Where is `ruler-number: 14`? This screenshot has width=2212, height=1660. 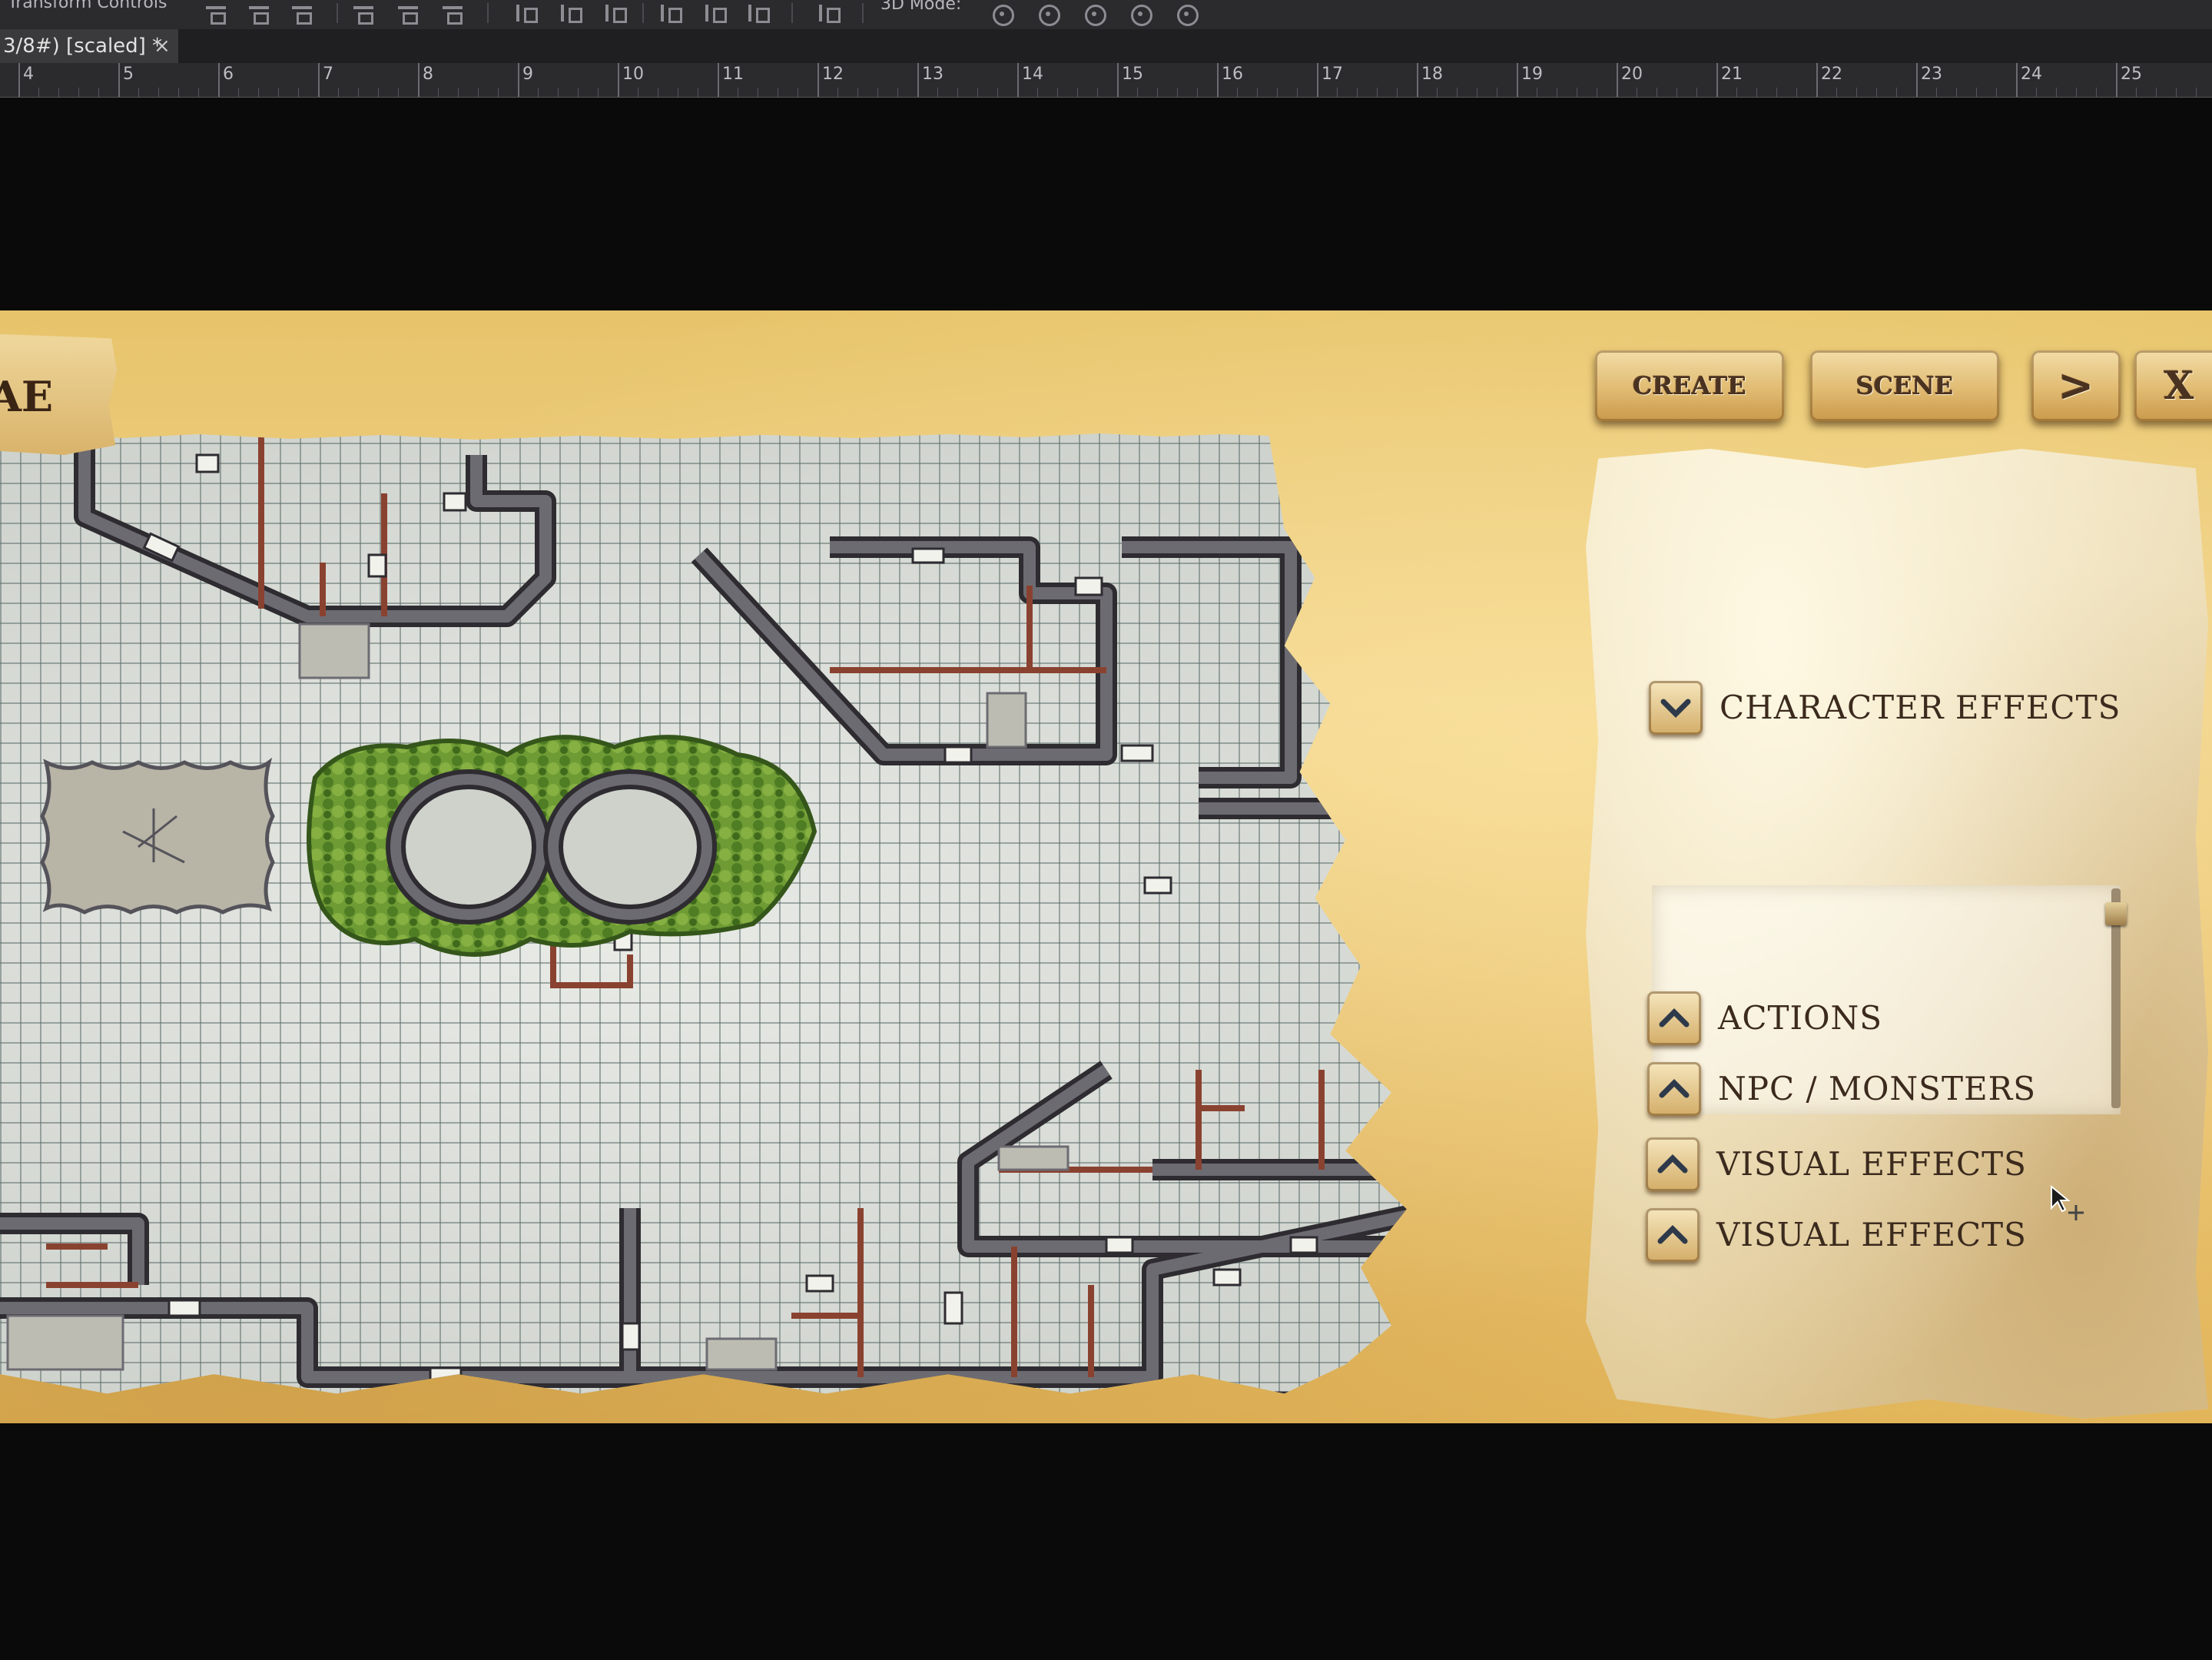
ruler-number: 14 is located at coordinates (1032, 74).